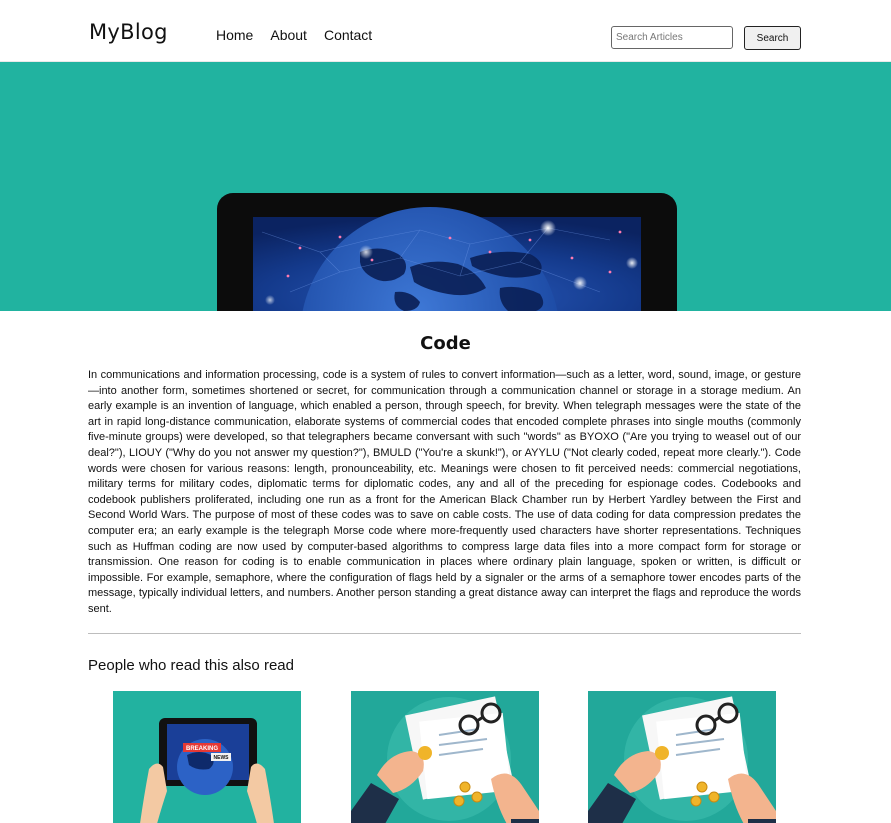 This screenshot has height=823, width=891. What do you see at coordinates (202, 749) in the screenshot?
I see `svg-text: BREAKING` at bounding box center [202, 749].